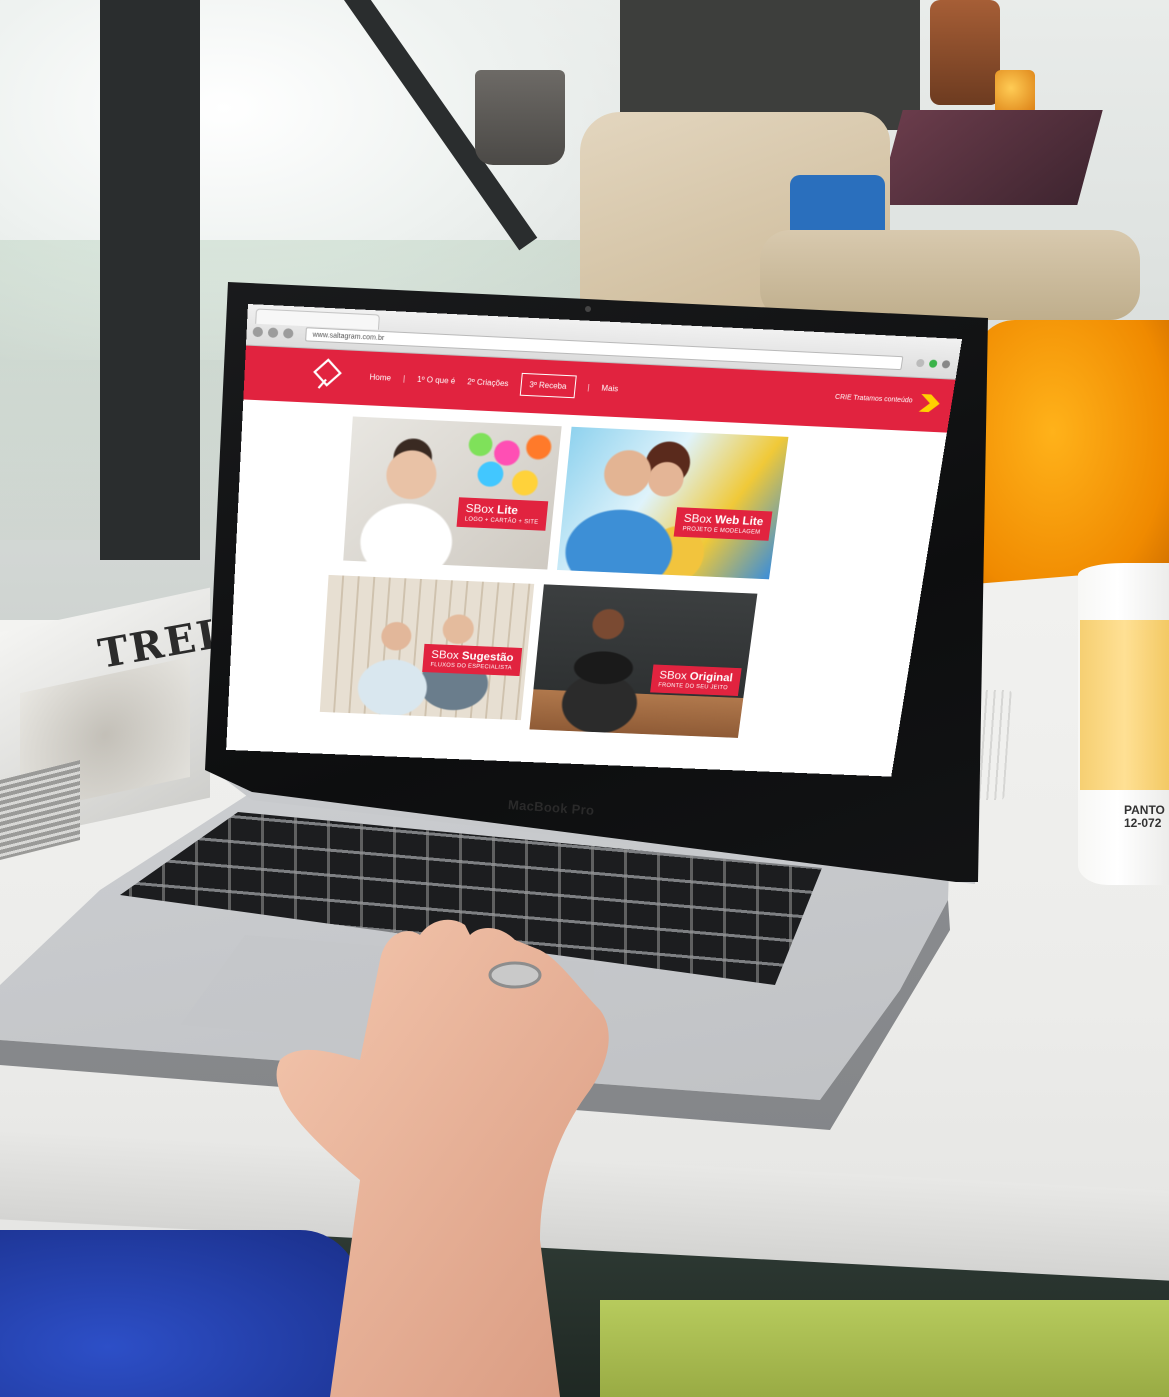 The image size is (1169, 1397). Describe the element at coordinates (442, 1158) in the screenshot. I see `hand` at that location.